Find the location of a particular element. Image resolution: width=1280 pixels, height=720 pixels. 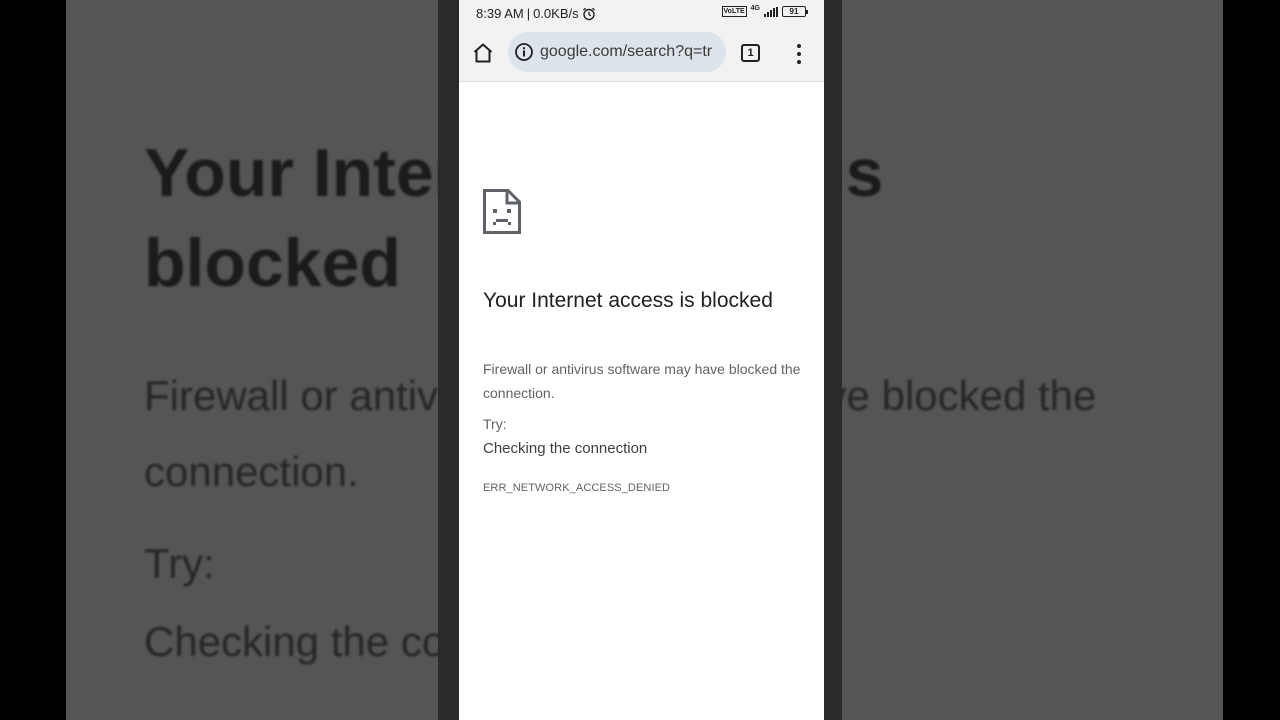

error-title: Your Internet access is blocked is located at coordinates (628, 300).